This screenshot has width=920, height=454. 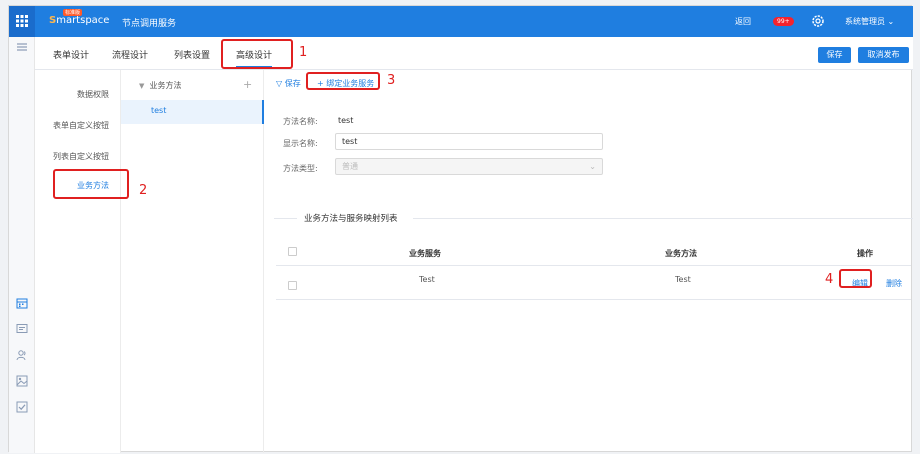 I want to click on save-toolbar-button: ▽ 保存, so click(x=288, y=83).